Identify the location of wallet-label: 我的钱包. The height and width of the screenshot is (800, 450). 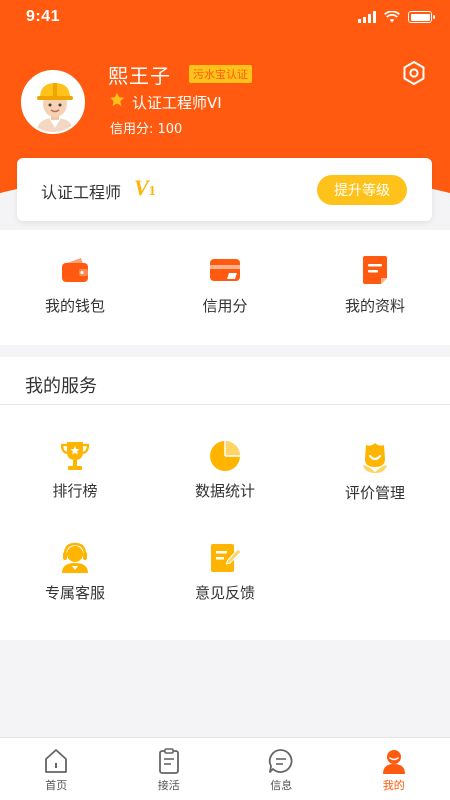
(74, 306).